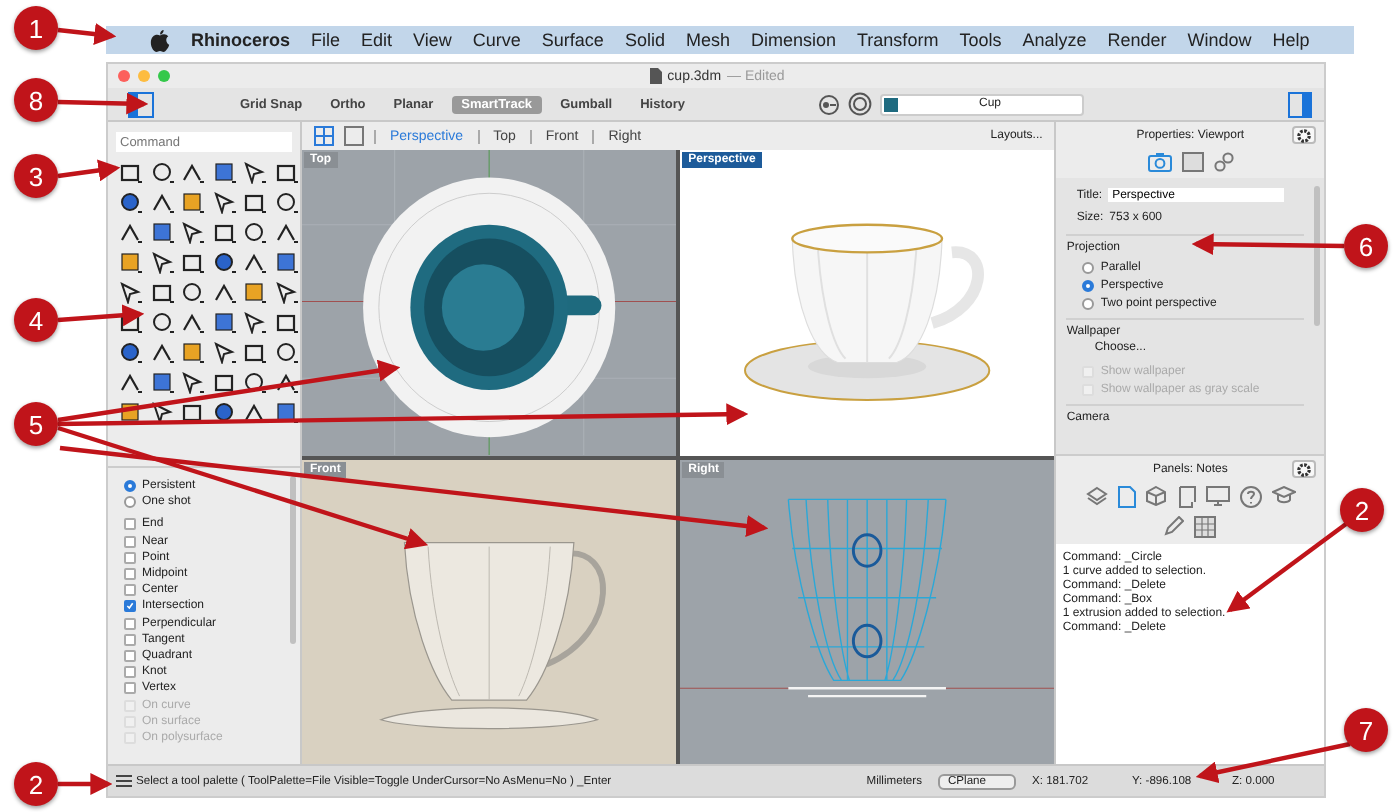 This screenshot has width=1400, height=812. I want to click on apple-icon, so click(160, 40).